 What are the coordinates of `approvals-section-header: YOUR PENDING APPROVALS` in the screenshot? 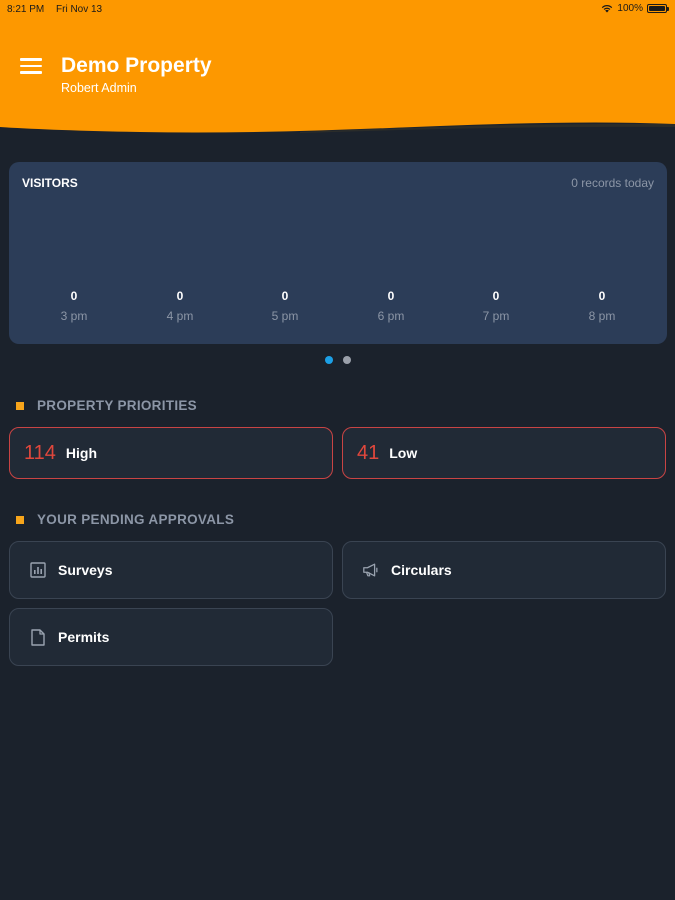 It's located at (125, 519).